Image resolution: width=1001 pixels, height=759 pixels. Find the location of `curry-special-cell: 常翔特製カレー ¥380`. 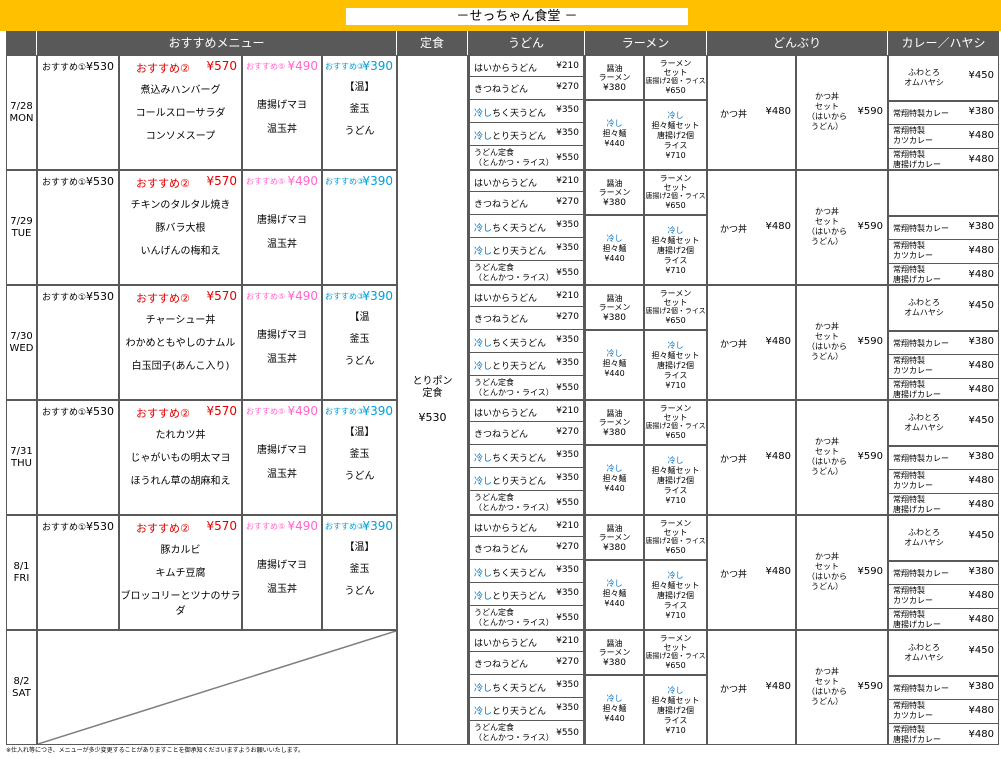

curry-special-cell: 常翔特製カレー ¥380 is located at coordinates (943, 113).